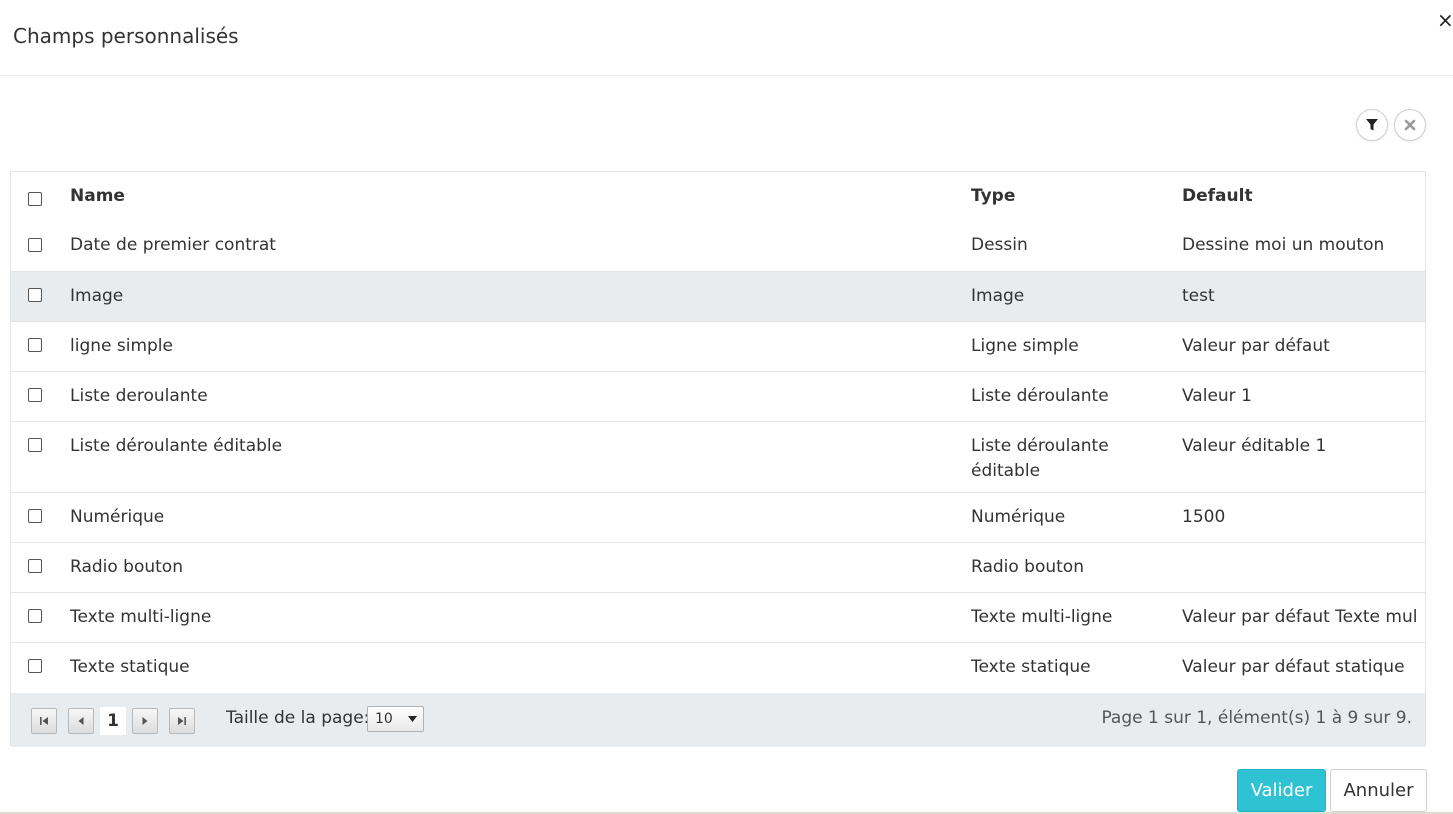  I want to click on cell-type: Texte statique, so click(1031, 667).